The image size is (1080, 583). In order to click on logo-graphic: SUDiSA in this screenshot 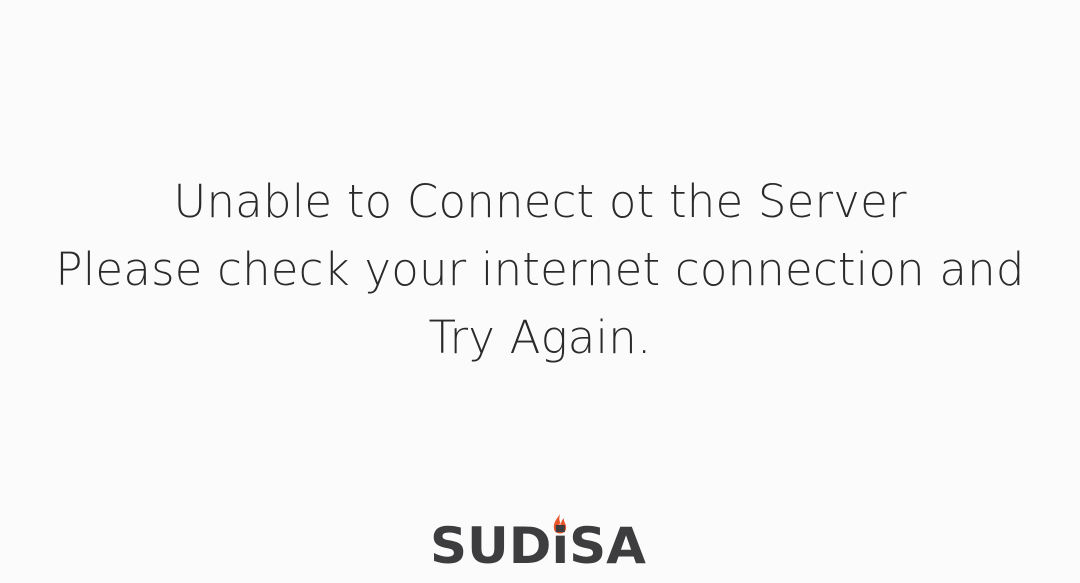, I will do `click(538, 542)`.